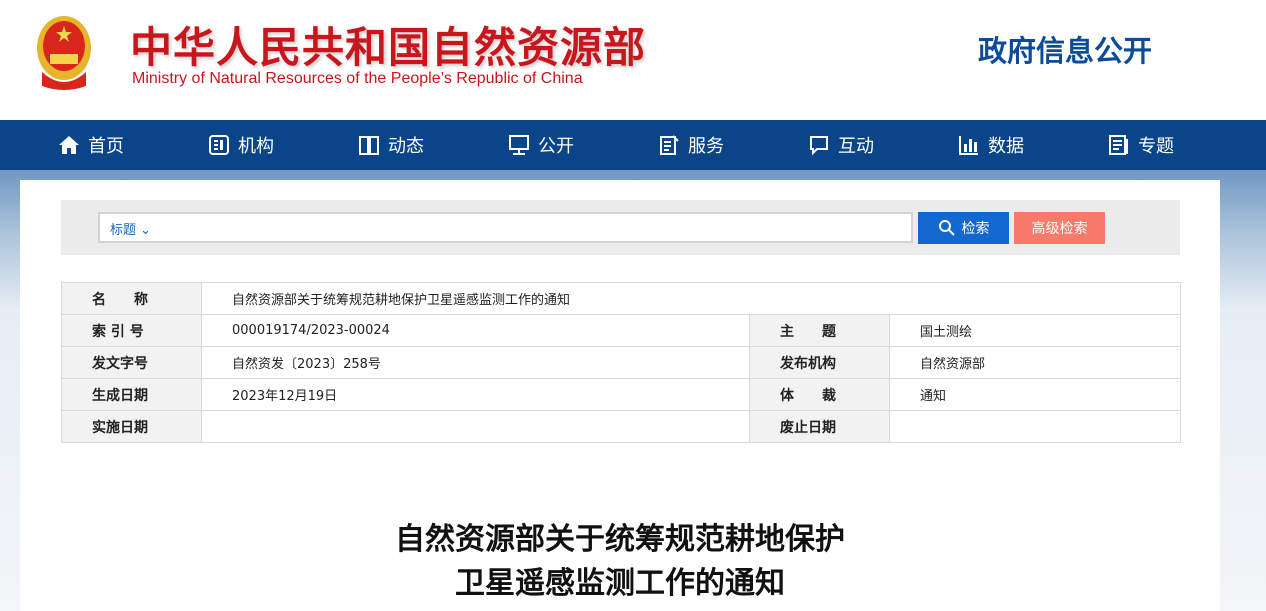 The height and width of the screenshot is (611, 1266). I want to click on site-title-cn: 中华人民共和国自然资源部, so click(388, 47).